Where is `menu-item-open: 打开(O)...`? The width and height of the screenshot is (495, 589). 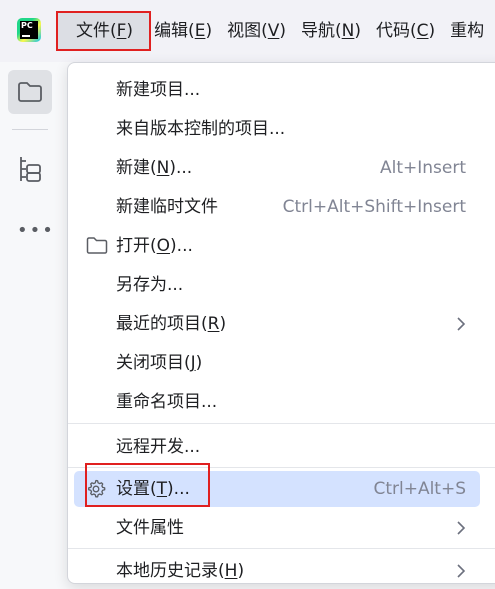
menu-item-open: 打开(O)... is located at coordinates (277, 246).